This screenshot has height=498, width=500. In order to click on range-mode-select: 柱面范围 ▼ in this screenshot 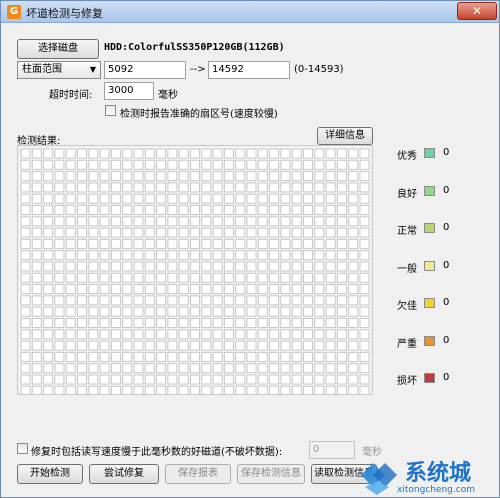, I will do `click(59, 70)`.